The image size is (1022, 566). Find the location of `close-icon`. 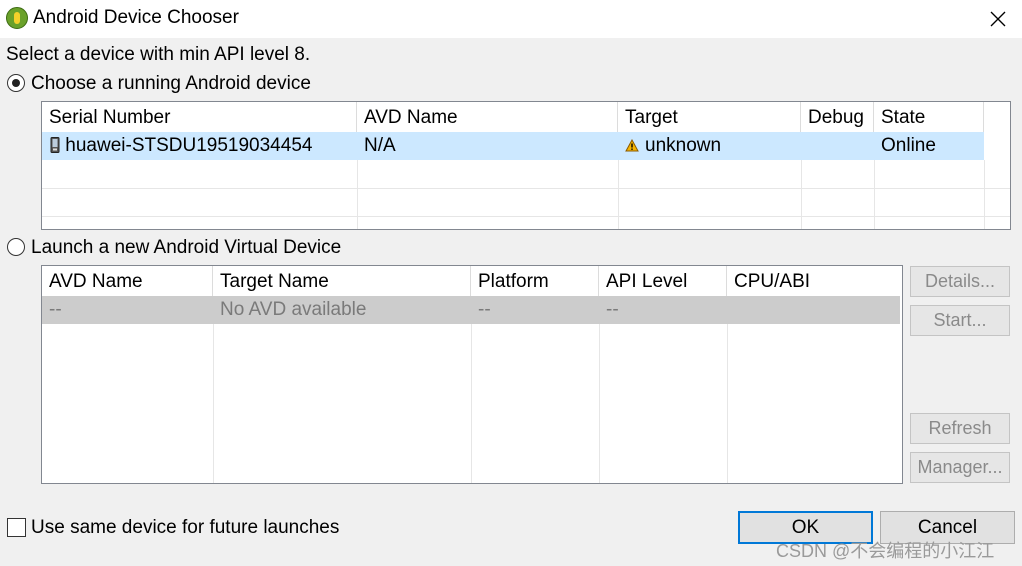

close-icon is located at coordinates (998, 19).